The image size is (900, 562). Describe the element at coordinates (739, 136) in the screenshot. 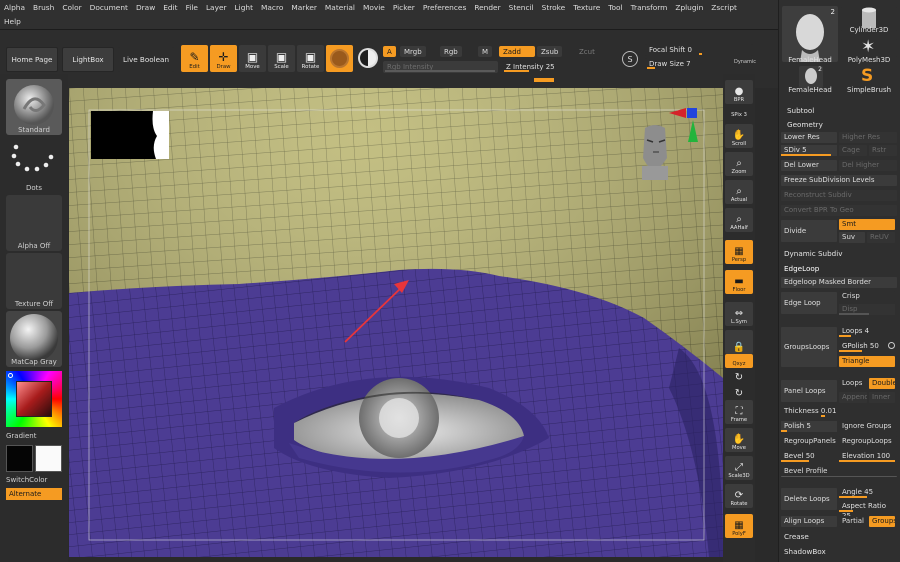

I see `scroll-button: ✋ Scroll` at that location.